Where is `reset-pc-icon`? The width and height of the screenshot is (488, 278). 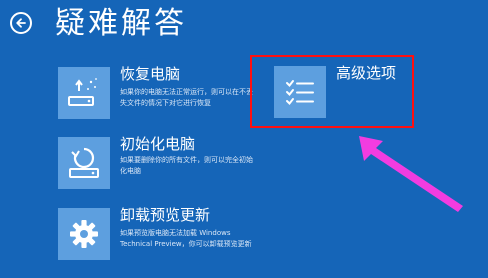 reset-pc-icon is located at coordinates (84, 162).